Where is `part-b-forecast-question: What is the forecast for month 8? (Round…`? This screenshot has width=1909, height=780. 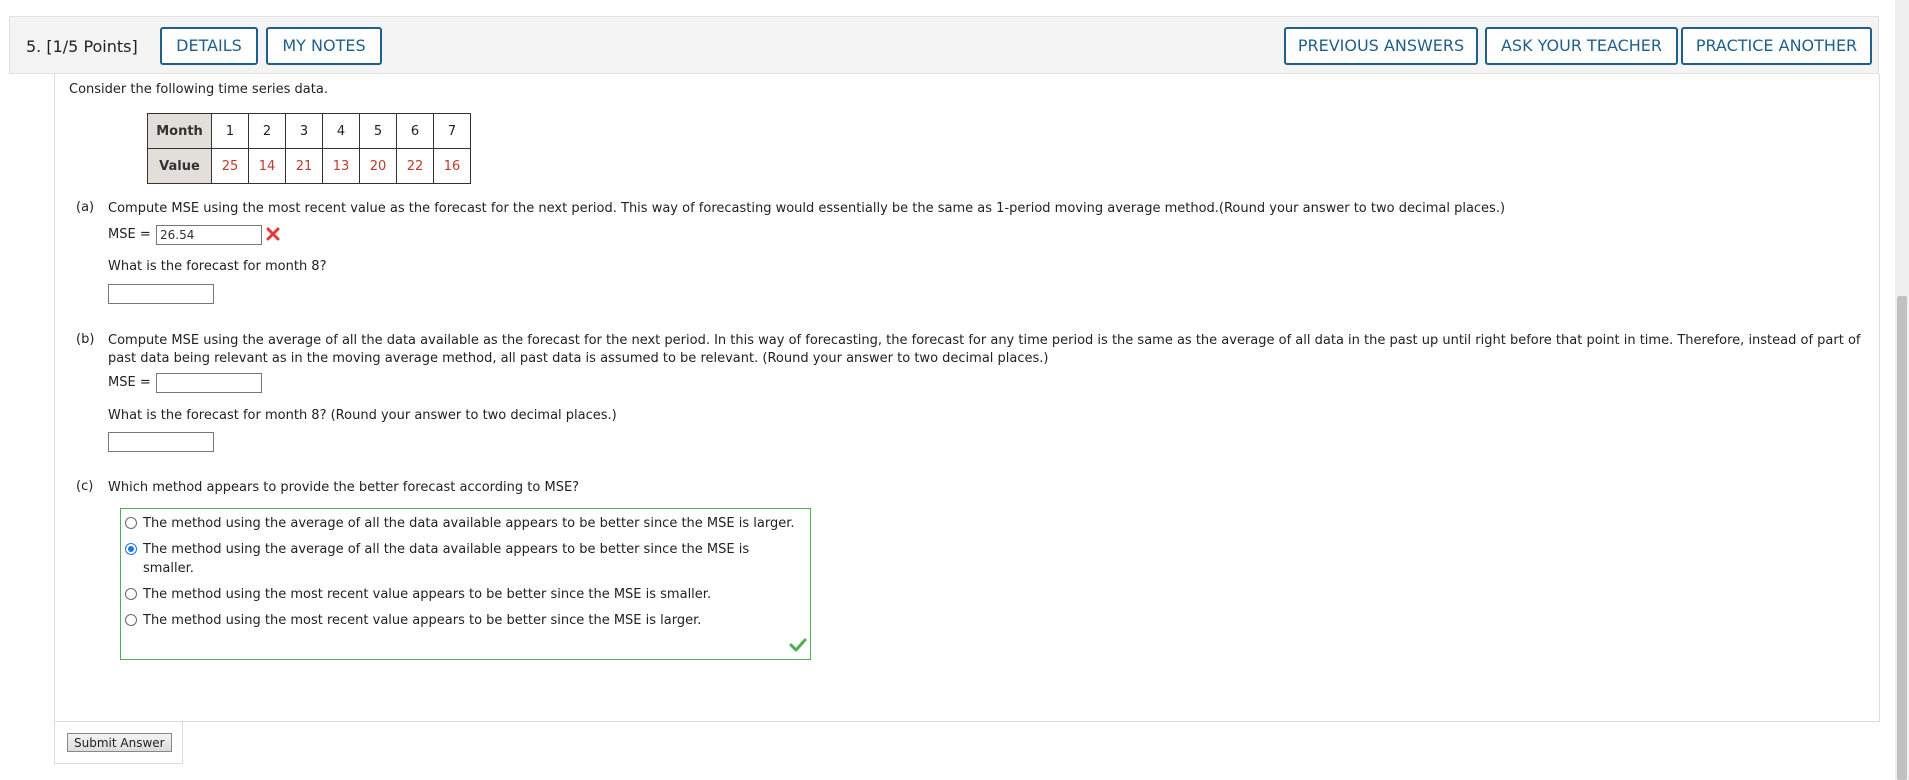
part-b-forecast-question: What is the forecast for month 8? (Round… is located at coordinates (362, 415).